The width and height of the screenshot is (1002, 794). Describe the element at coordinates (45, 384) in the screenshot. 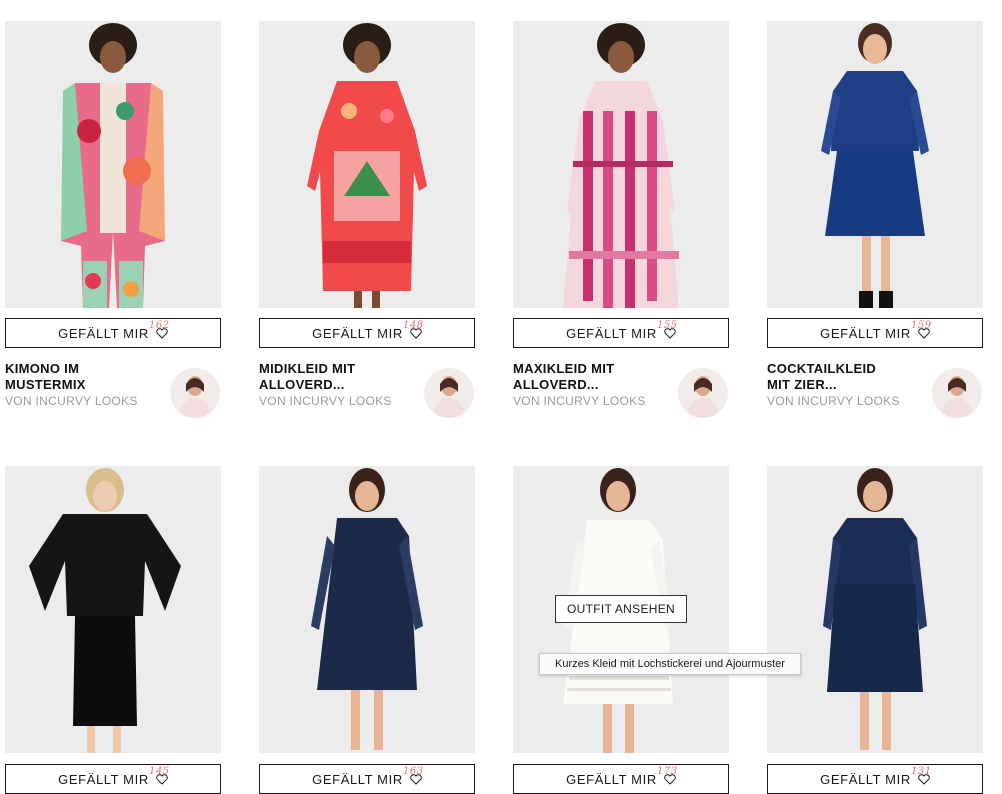

I see `product-title-line: MUSTERMIX` at that location.